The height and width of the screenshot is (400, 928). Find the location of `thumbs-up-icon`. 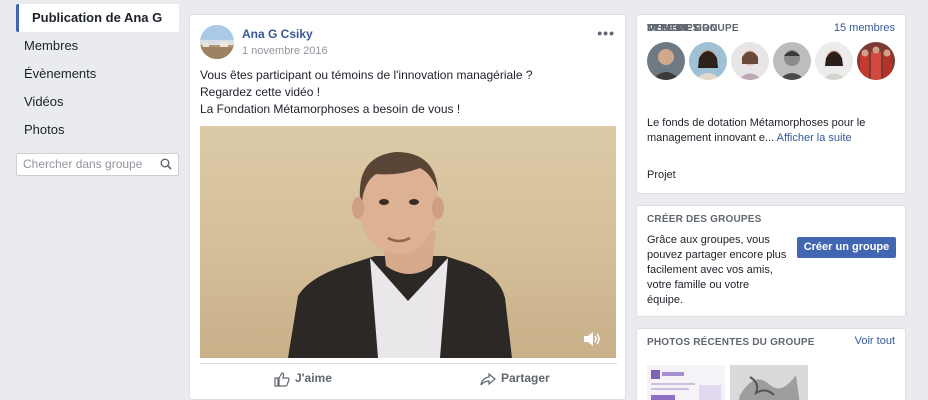

thumbs-up-icon is located at coordinates (282, 379).